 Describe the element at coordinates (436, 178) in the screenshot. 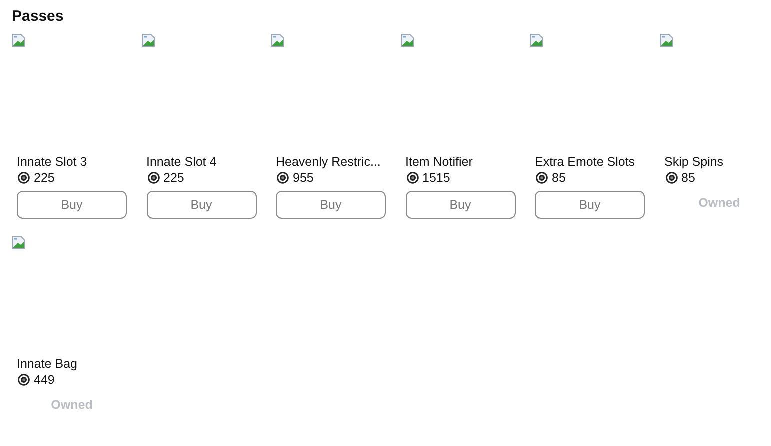

I see `price-text: 1515` at that location.